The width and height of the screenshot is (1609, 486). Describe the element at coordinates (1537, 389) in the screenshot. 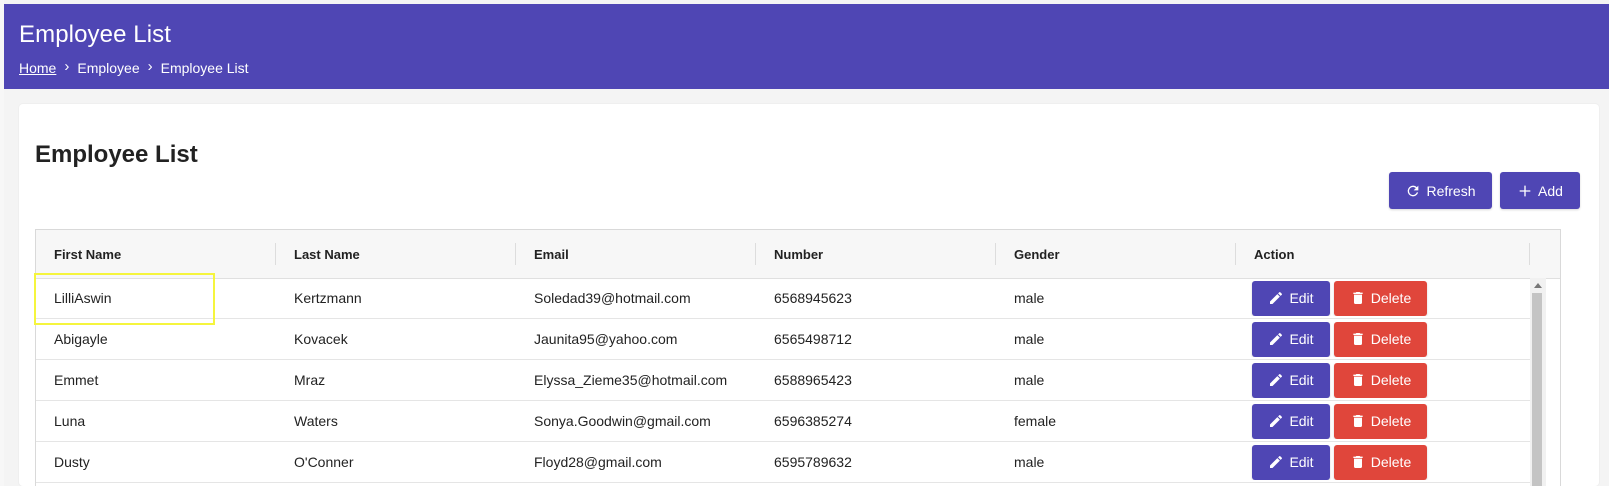

I see `scrollbar-thumb` at that location.